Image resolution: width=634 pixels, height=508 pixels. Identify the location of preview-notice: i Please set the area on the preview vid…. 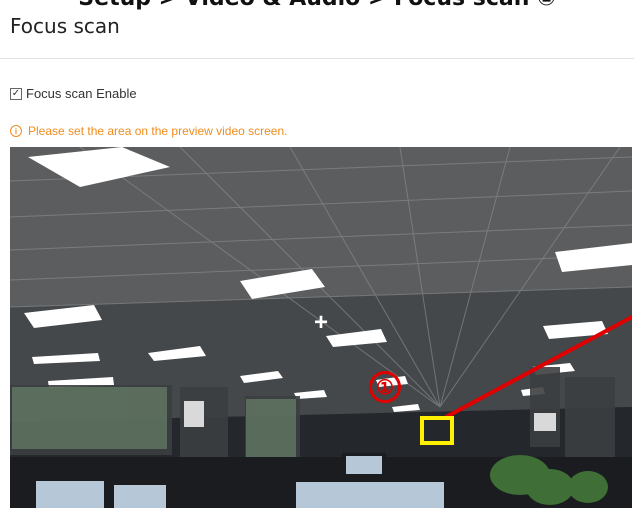
(149, 131).